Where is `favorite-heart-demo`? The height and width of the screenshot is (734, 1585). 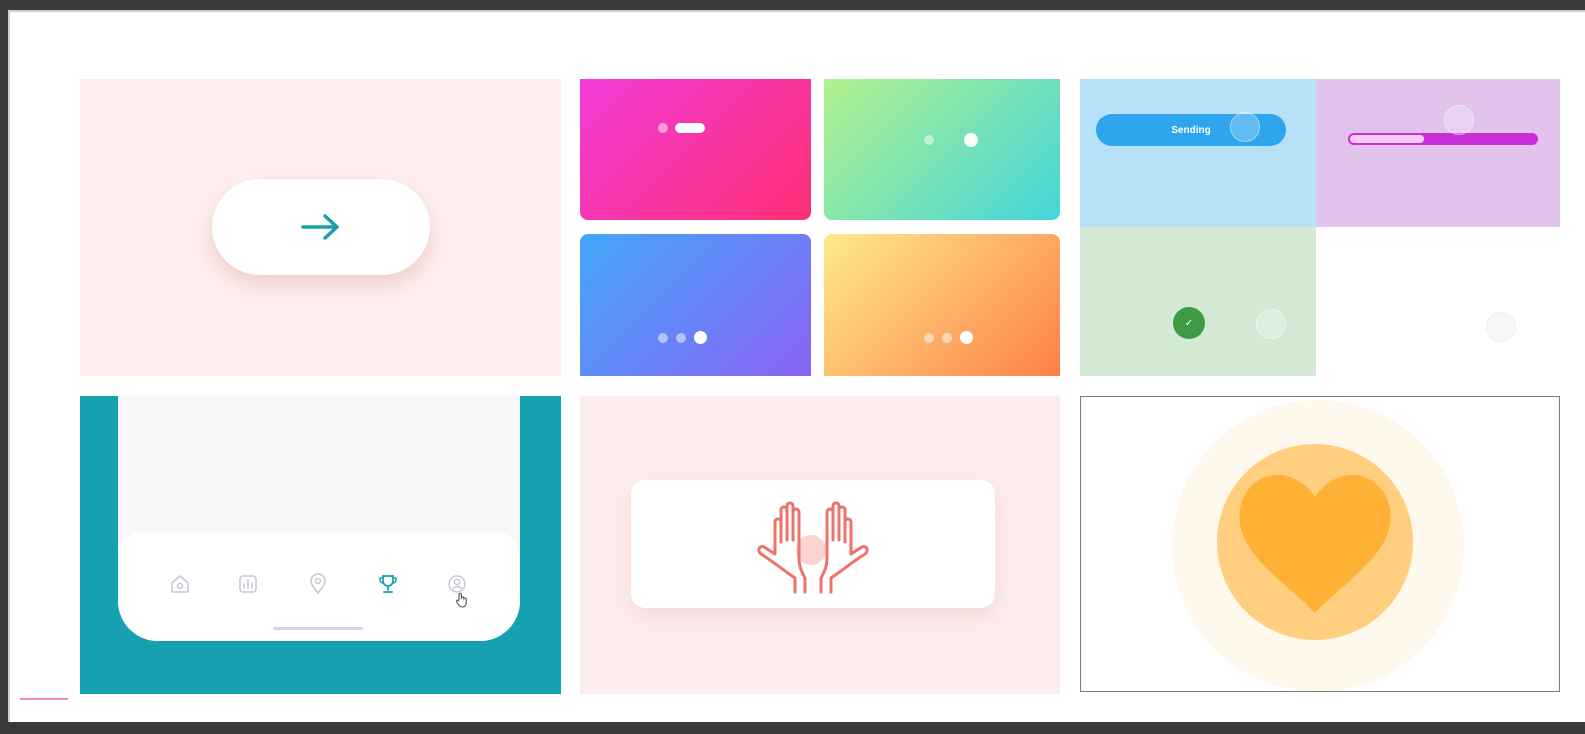 favorite-heart-demo is located at coordinates (1320, 544).